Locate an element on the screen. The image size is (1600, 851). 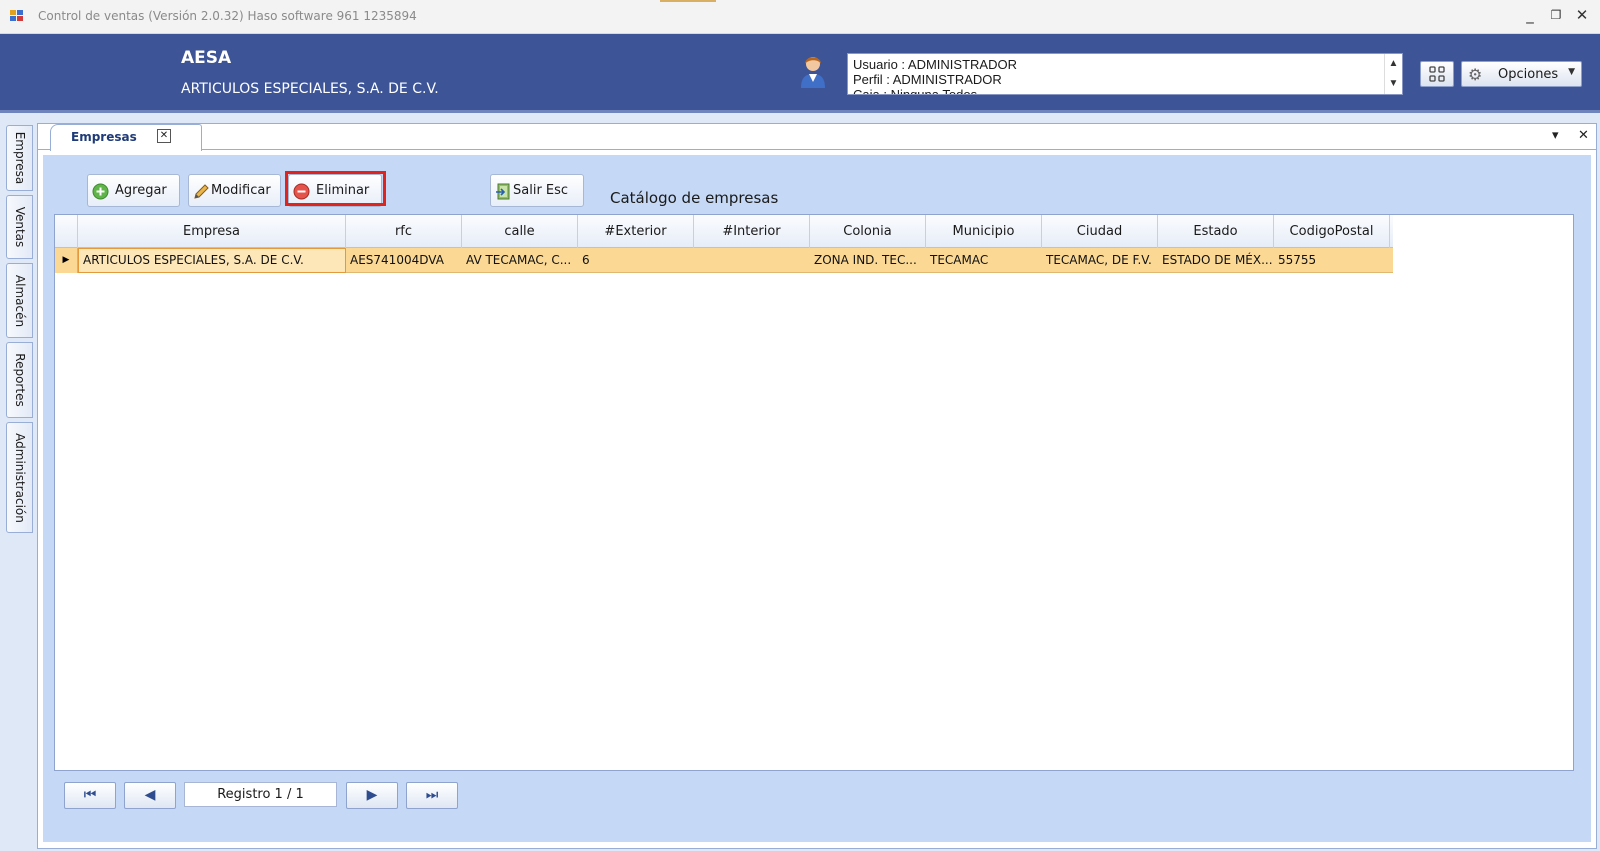
user-info-scrollbar: ▲ ▼ is located at coordinates (1393, 74).